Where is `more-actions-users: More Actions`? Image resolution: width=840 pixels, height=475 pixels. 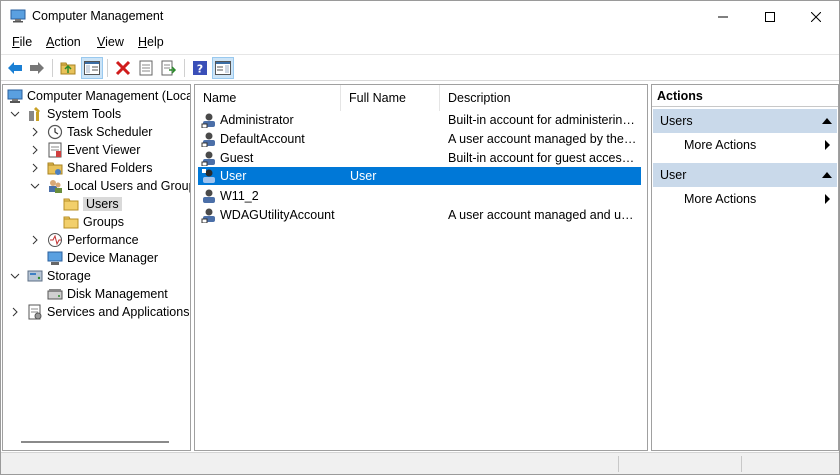
more-actions-users: More Actions is located at coordinates (720, 145).